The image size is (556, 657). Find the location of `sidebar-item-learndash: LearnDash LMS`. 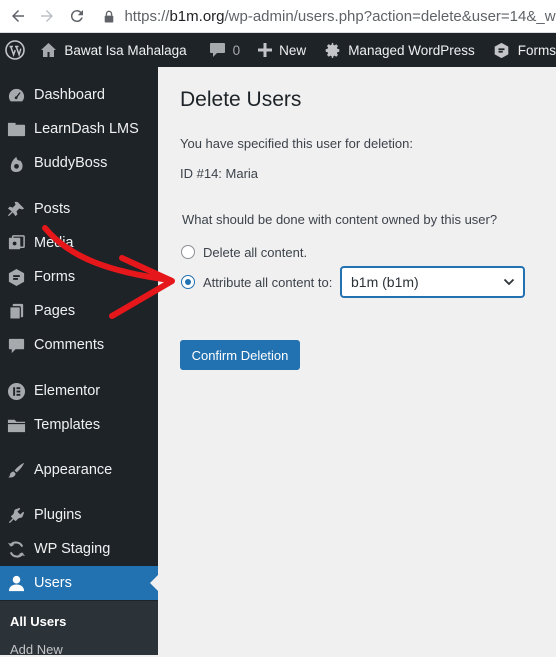

sidebar-item-learndash: LearnDash LMS is located at coordinates (79, 129).